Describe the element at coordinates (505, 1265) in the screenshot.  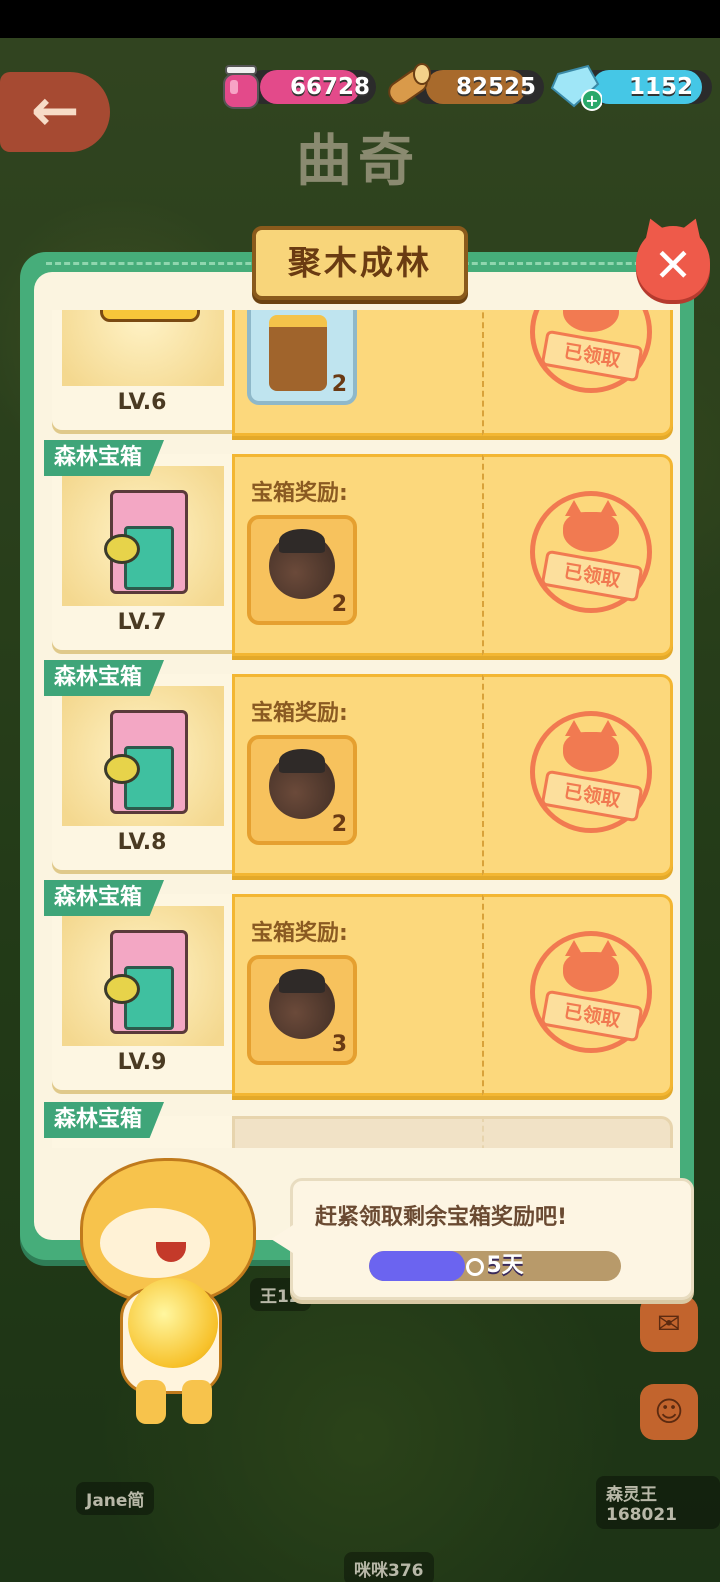
I see `timer-text: 5天` at that location.